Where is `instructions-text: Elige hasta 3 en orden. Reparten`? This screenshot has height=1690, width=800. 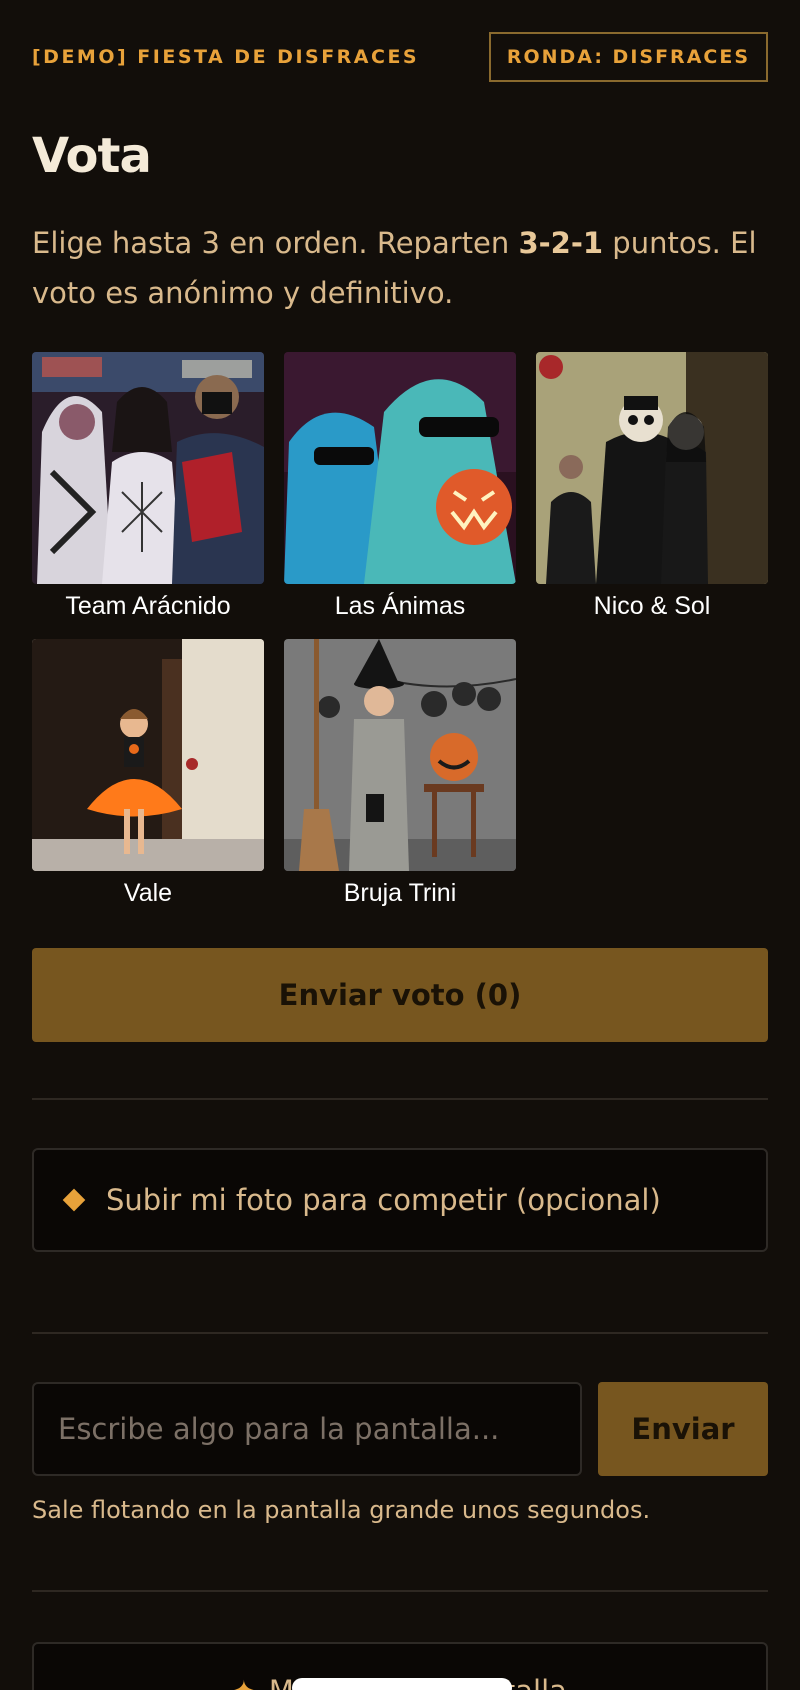
instructions-text: Elige hasta 3 en orden. Reparten is located at coordinates (275, 243).